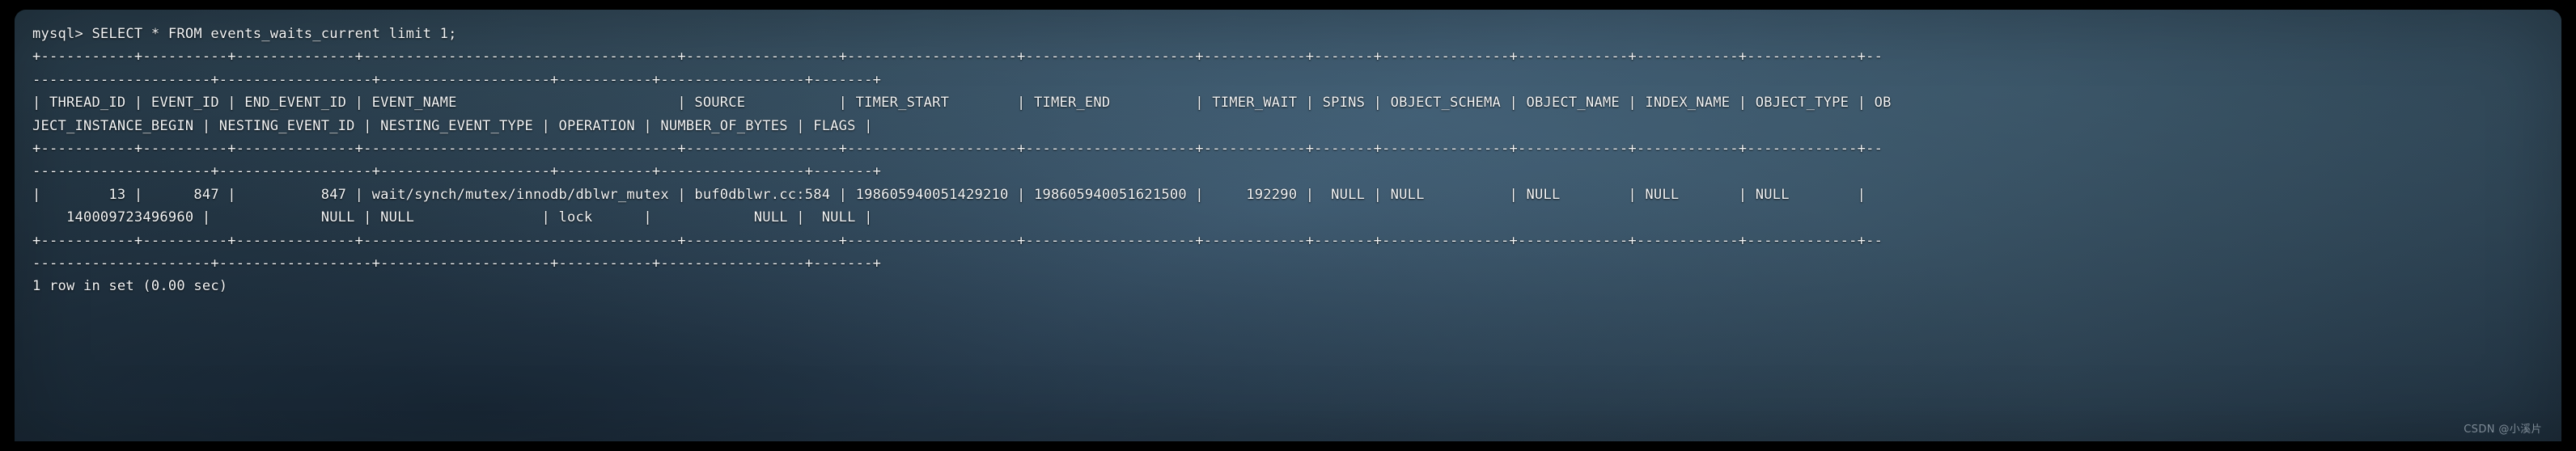 This screenshot has height=451, width=2576. Describe the element at coordinates (130, 286) in the screenshot. I see `status-line: 1 row in set (0.00 sec)` at that location.